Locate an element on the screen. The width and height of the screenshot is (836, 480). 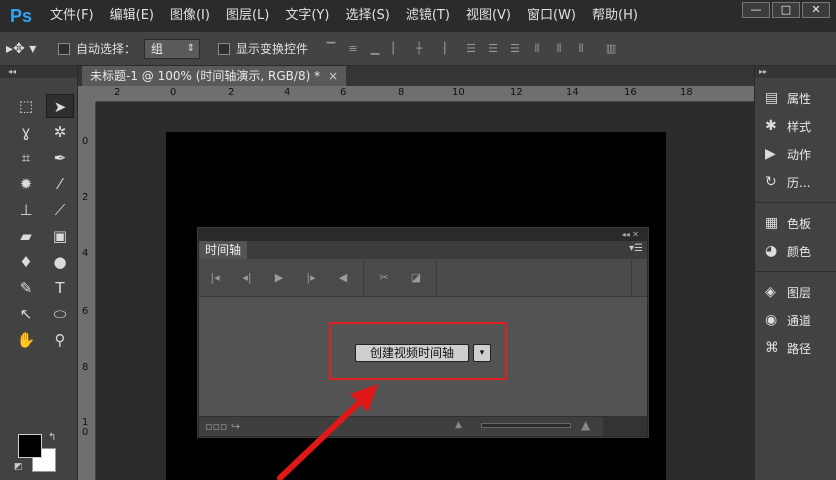
paths-icon: ⌘ is located at coordinates (772, 348).